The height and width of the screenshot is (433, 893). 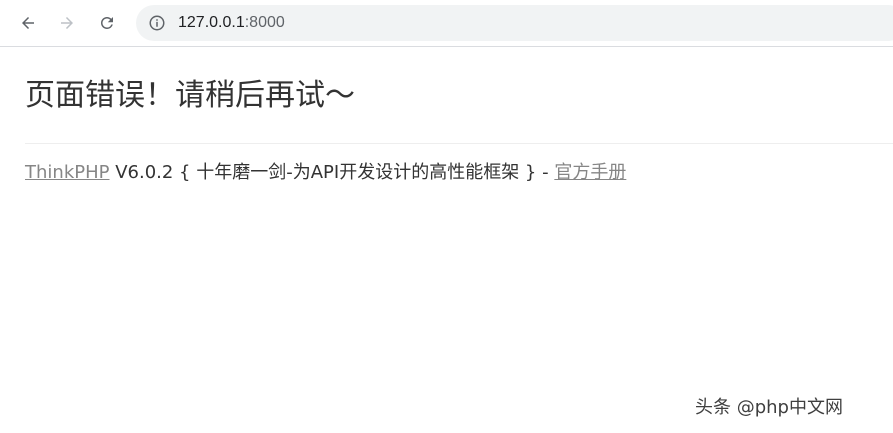 I want to click on reload-icon, so click(x=107, y=23).